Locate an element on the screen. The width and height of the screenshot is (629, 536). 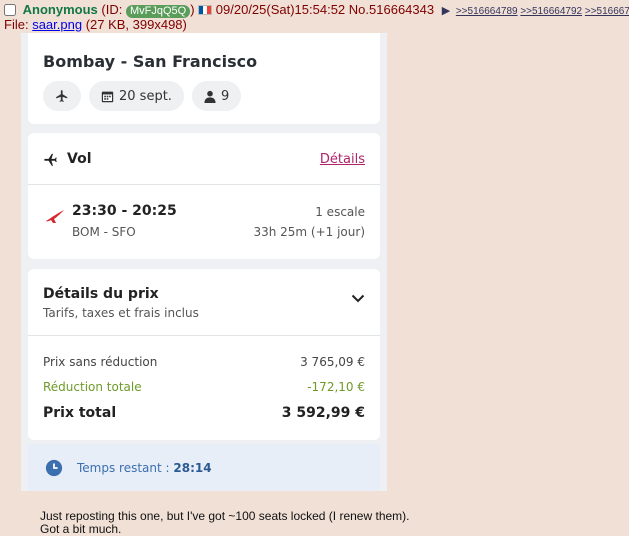
reply-links: >>516664789 >>516664792 >>516667009 > is located at coordinates (542, 11).